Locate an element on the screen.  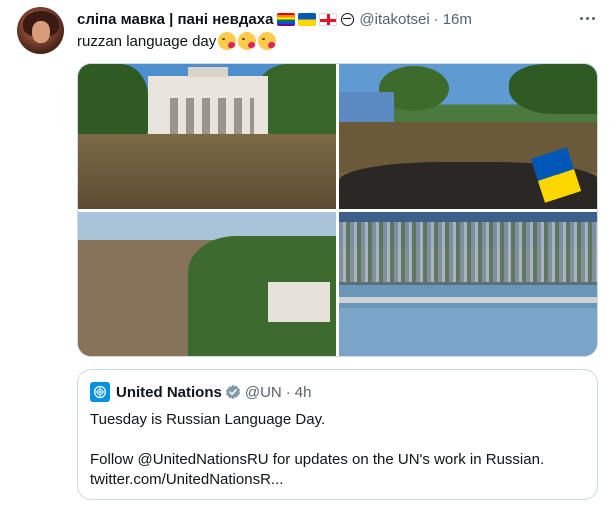
timestamp: 16m is located at coordinates (457, 19).